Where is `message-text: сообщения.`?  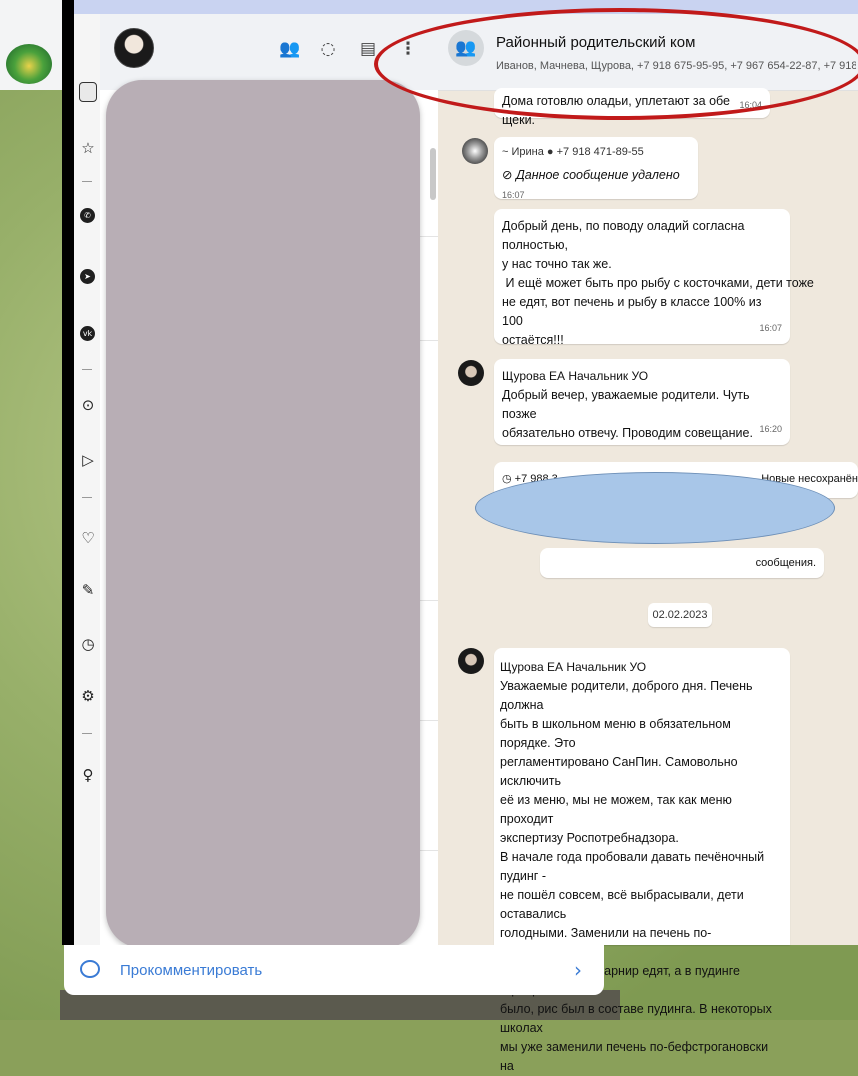
message-text: сообщения. is located at coordinates (785, 563).